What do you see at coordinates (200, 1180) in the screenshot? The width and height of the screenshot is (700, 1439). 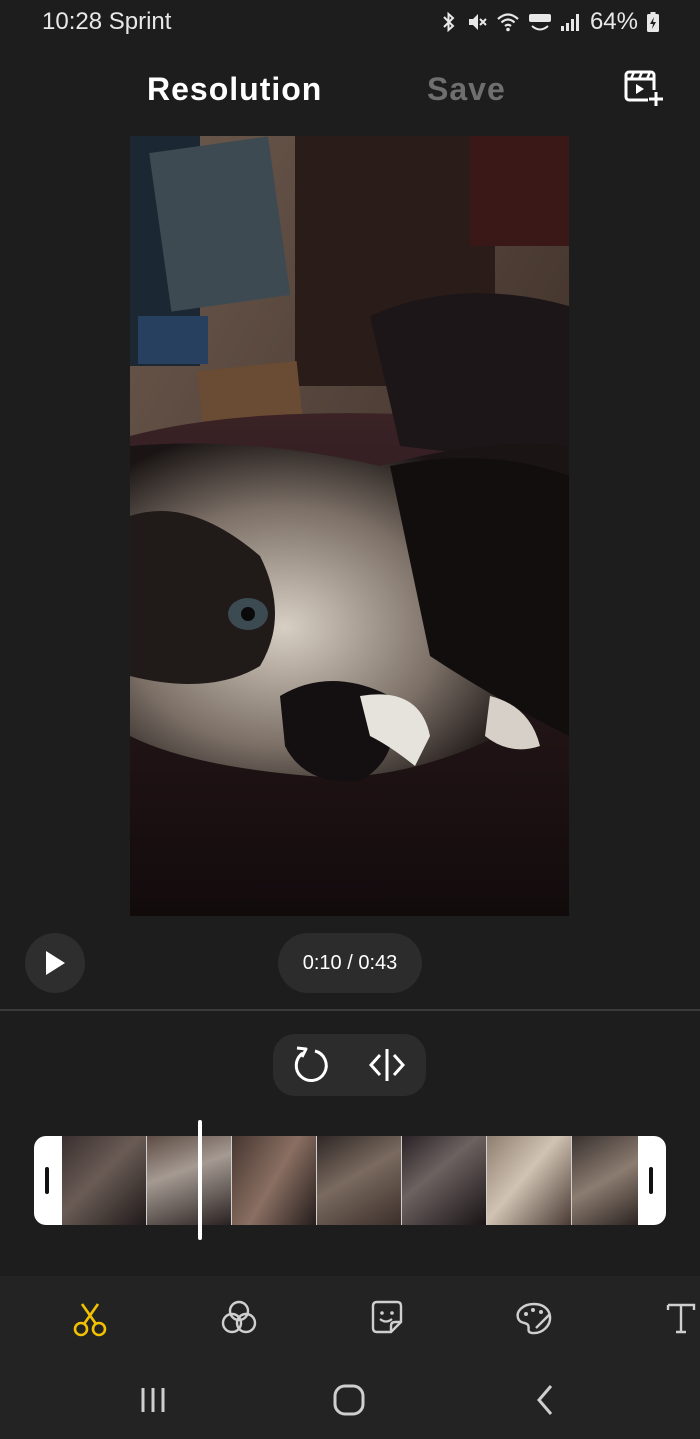 I see `playhead` at bounding box center [200, 1180].